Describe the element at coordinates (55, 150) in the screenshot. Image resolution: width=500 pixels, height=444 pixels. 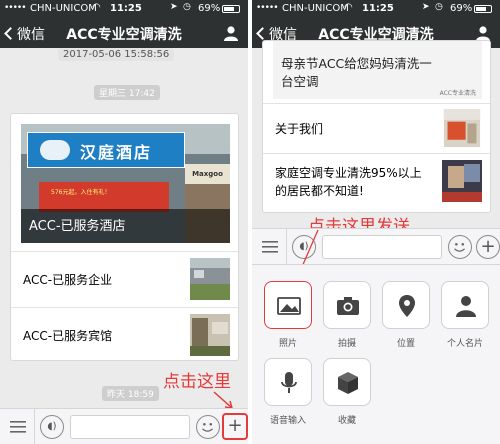
I see `hotel-logo` at that location.